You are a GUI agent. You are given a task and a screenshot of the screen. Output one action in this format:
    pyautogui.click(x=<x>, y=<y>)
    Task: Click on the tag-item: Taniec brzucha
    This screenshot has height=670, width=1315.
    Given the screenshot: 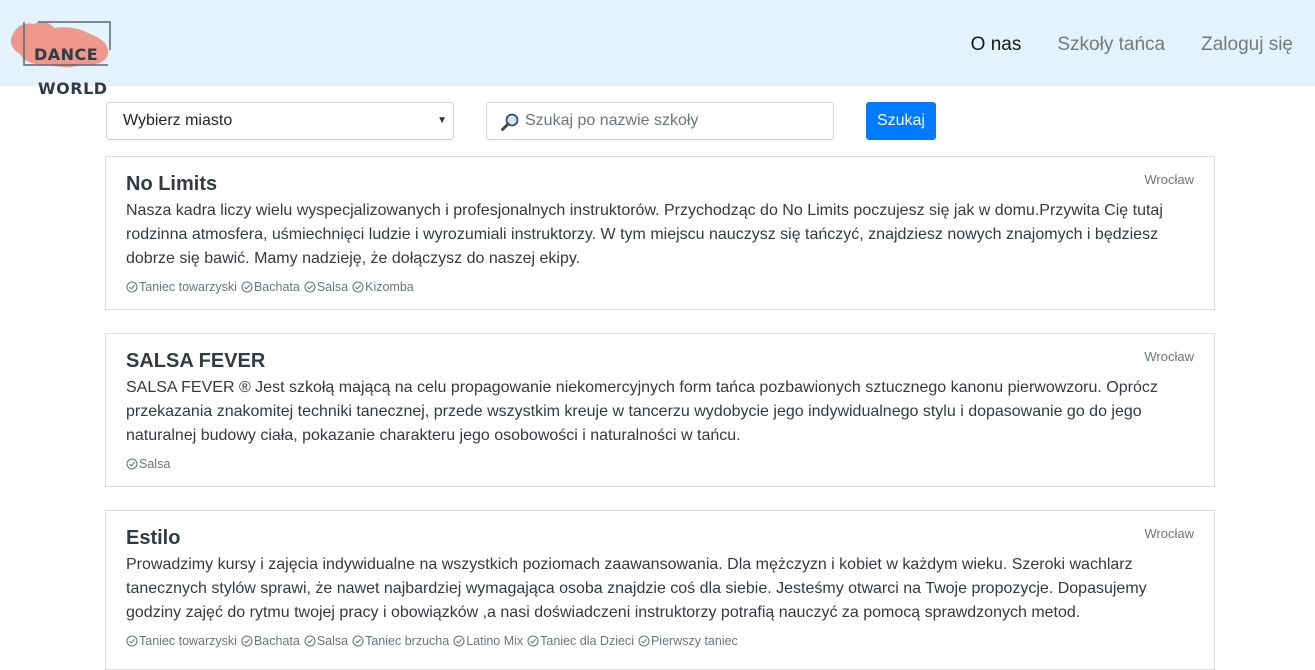 What is the action you would take?
    pyautogui.click(x=400, y=641)
    